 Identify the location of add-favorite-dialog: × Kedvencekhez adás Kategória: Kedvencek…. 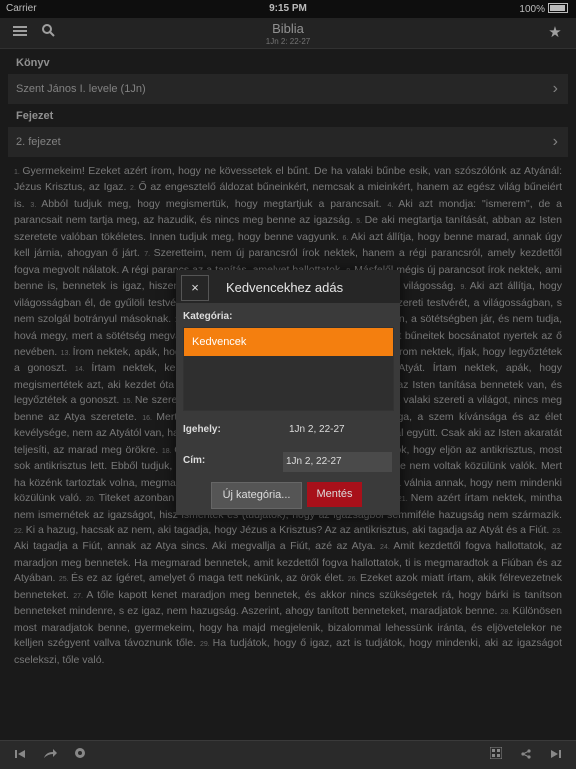
(288, 392).